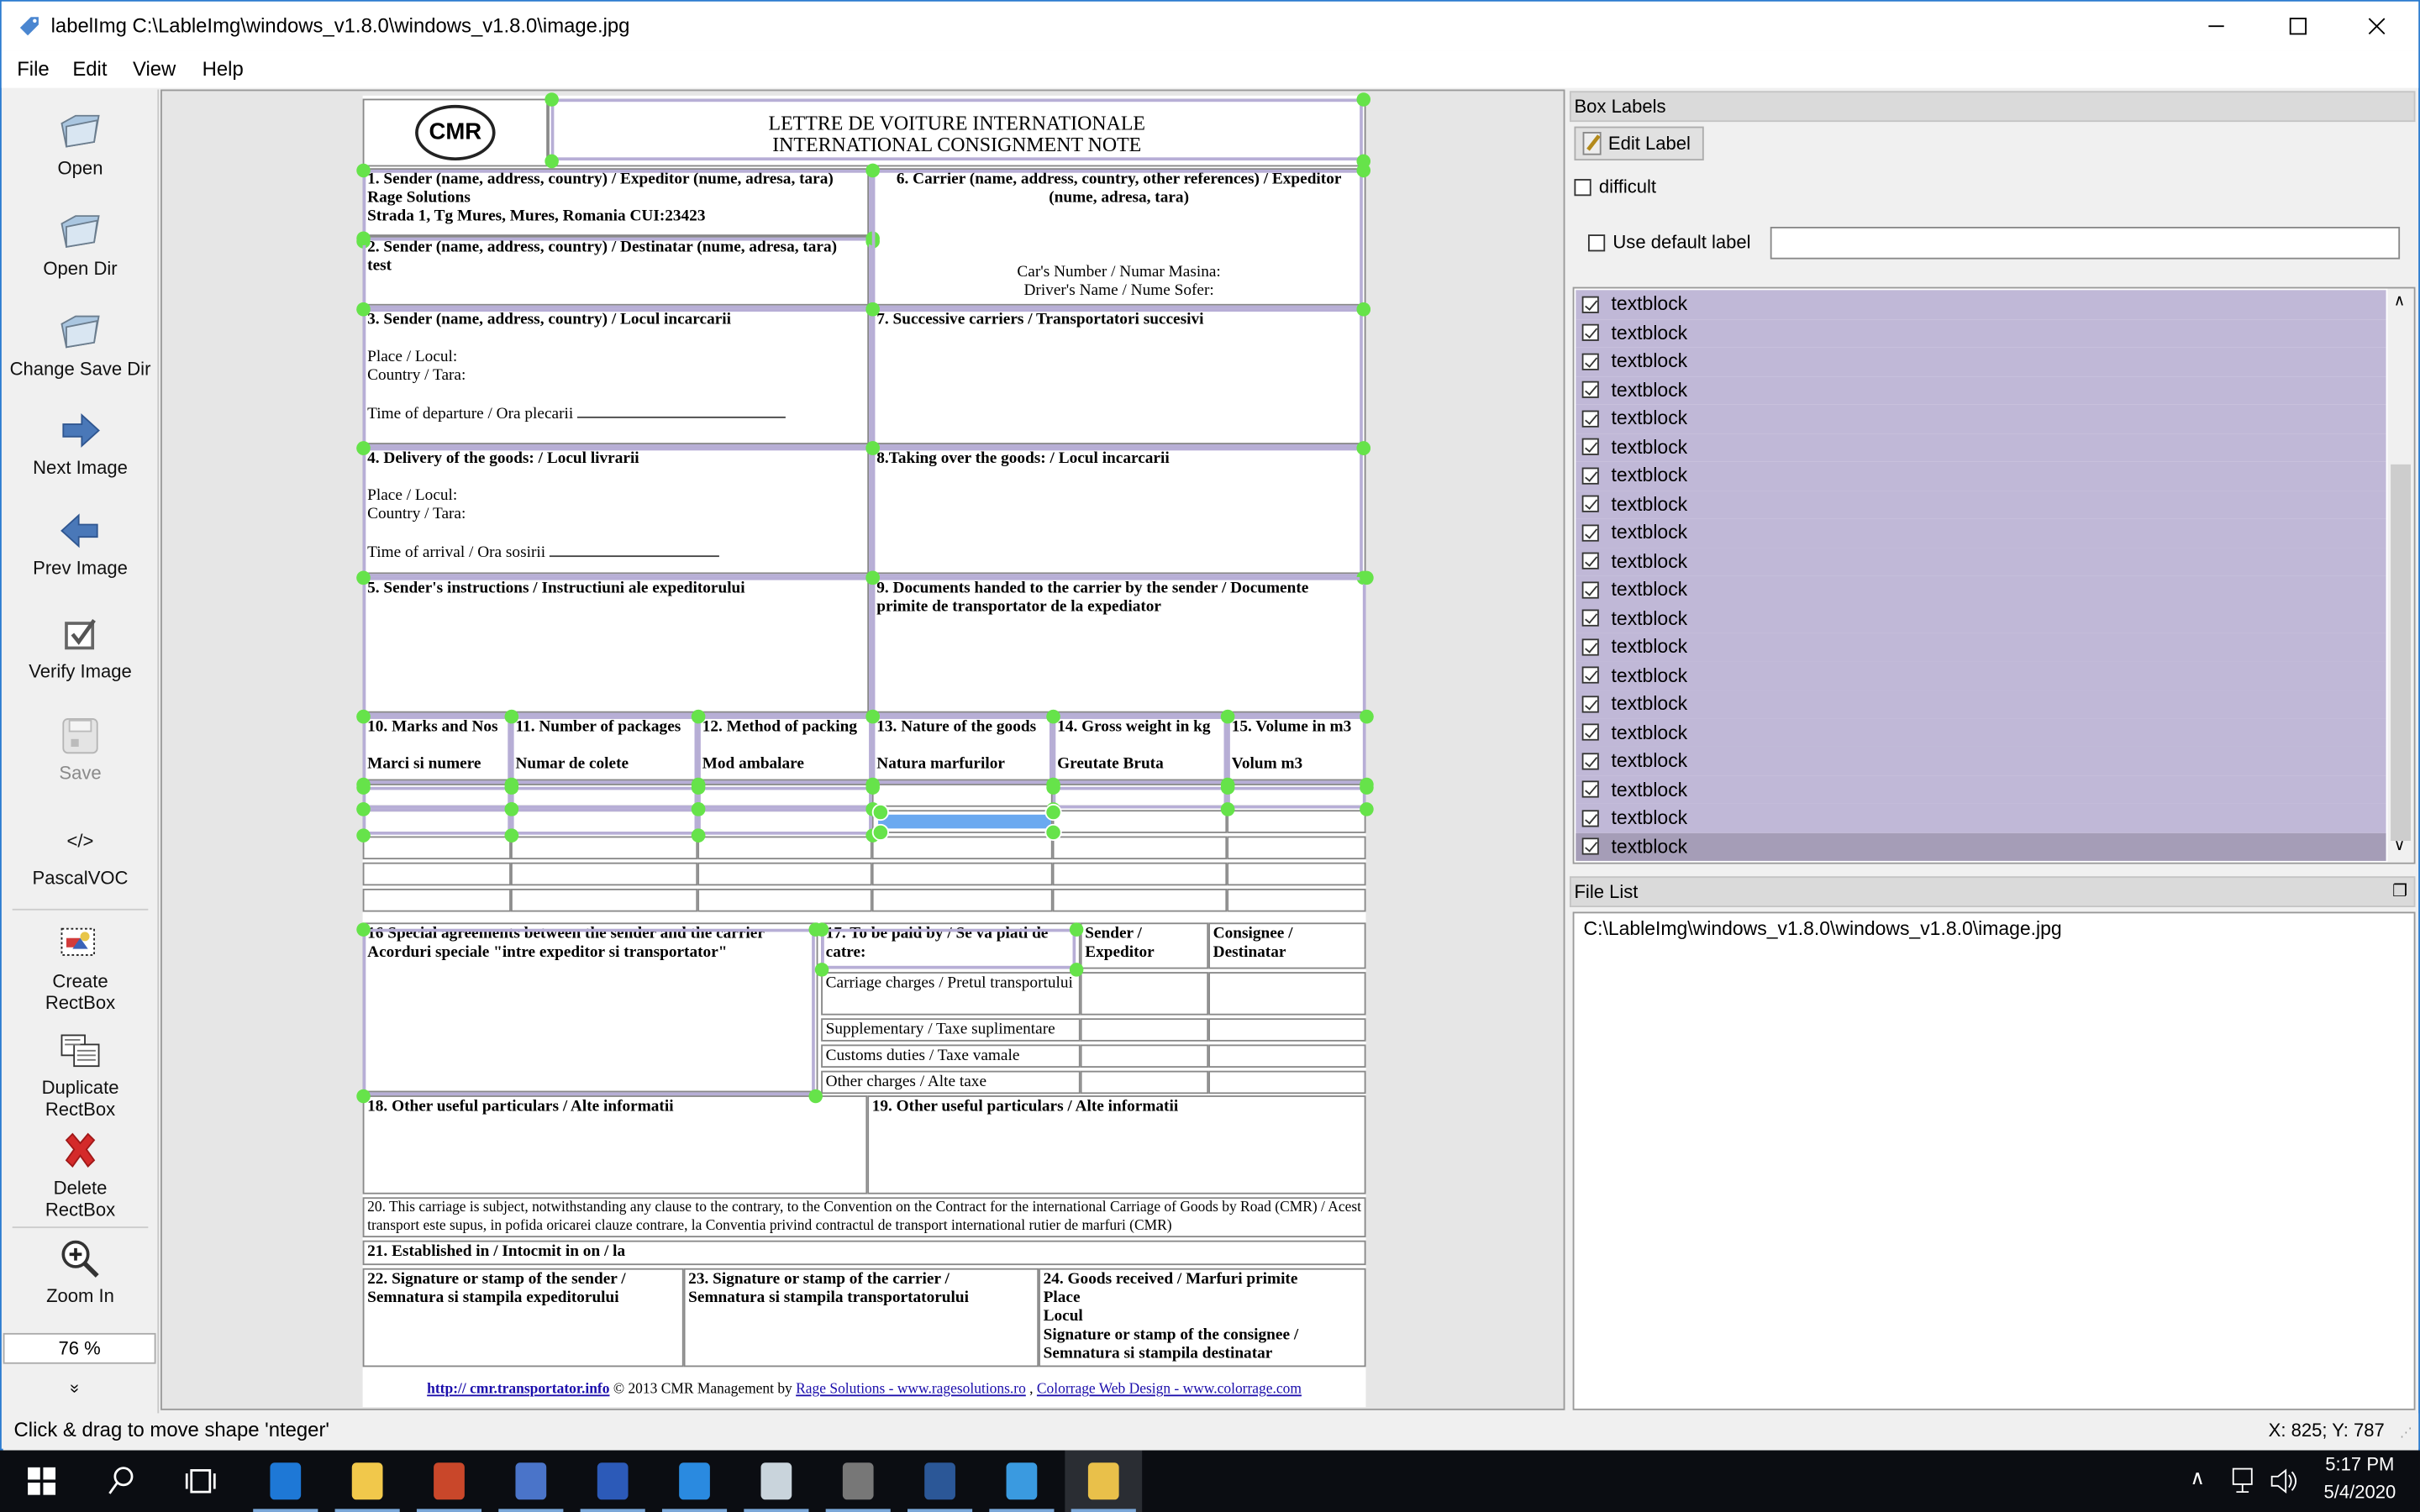 This screenshot has height=1512, width=2420. Describe the element at coordinates (2086, 243) in the screenshot. I see `default-label-input` at that location.